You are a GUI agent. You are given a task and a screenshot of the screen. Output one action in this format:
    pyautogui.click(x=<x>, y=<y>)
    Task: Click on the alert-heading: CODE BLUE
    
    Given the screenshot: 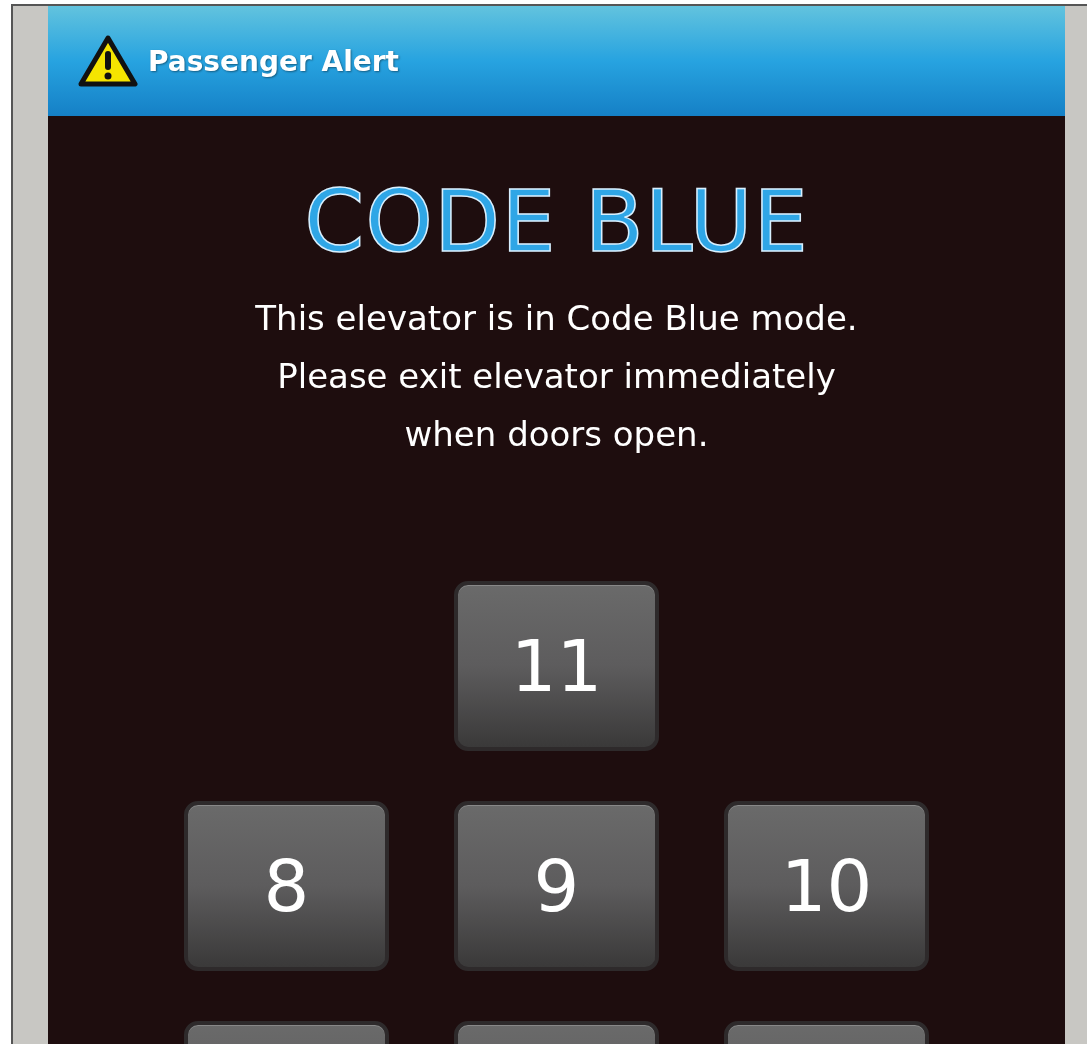 What is the action you would take?
    pyautogui.click(x=556, y=221)
    